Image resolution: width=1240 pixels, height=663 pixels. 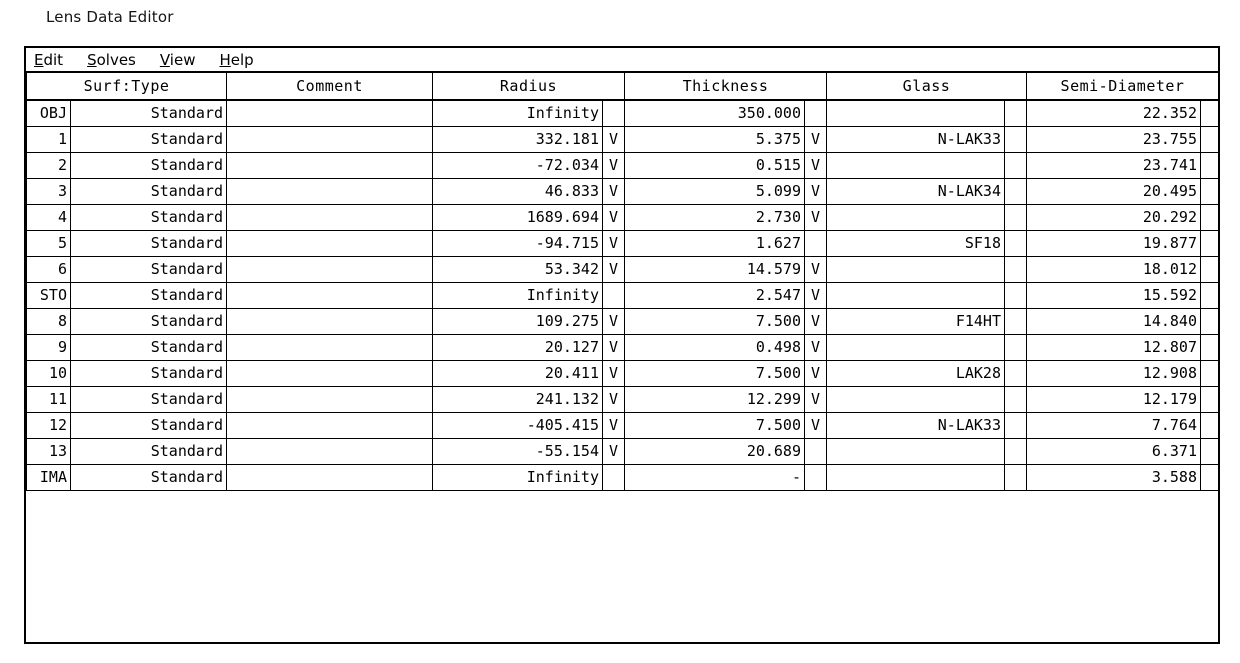 I want to click on cell-surface-number: 11, so click(x=48, y=399).